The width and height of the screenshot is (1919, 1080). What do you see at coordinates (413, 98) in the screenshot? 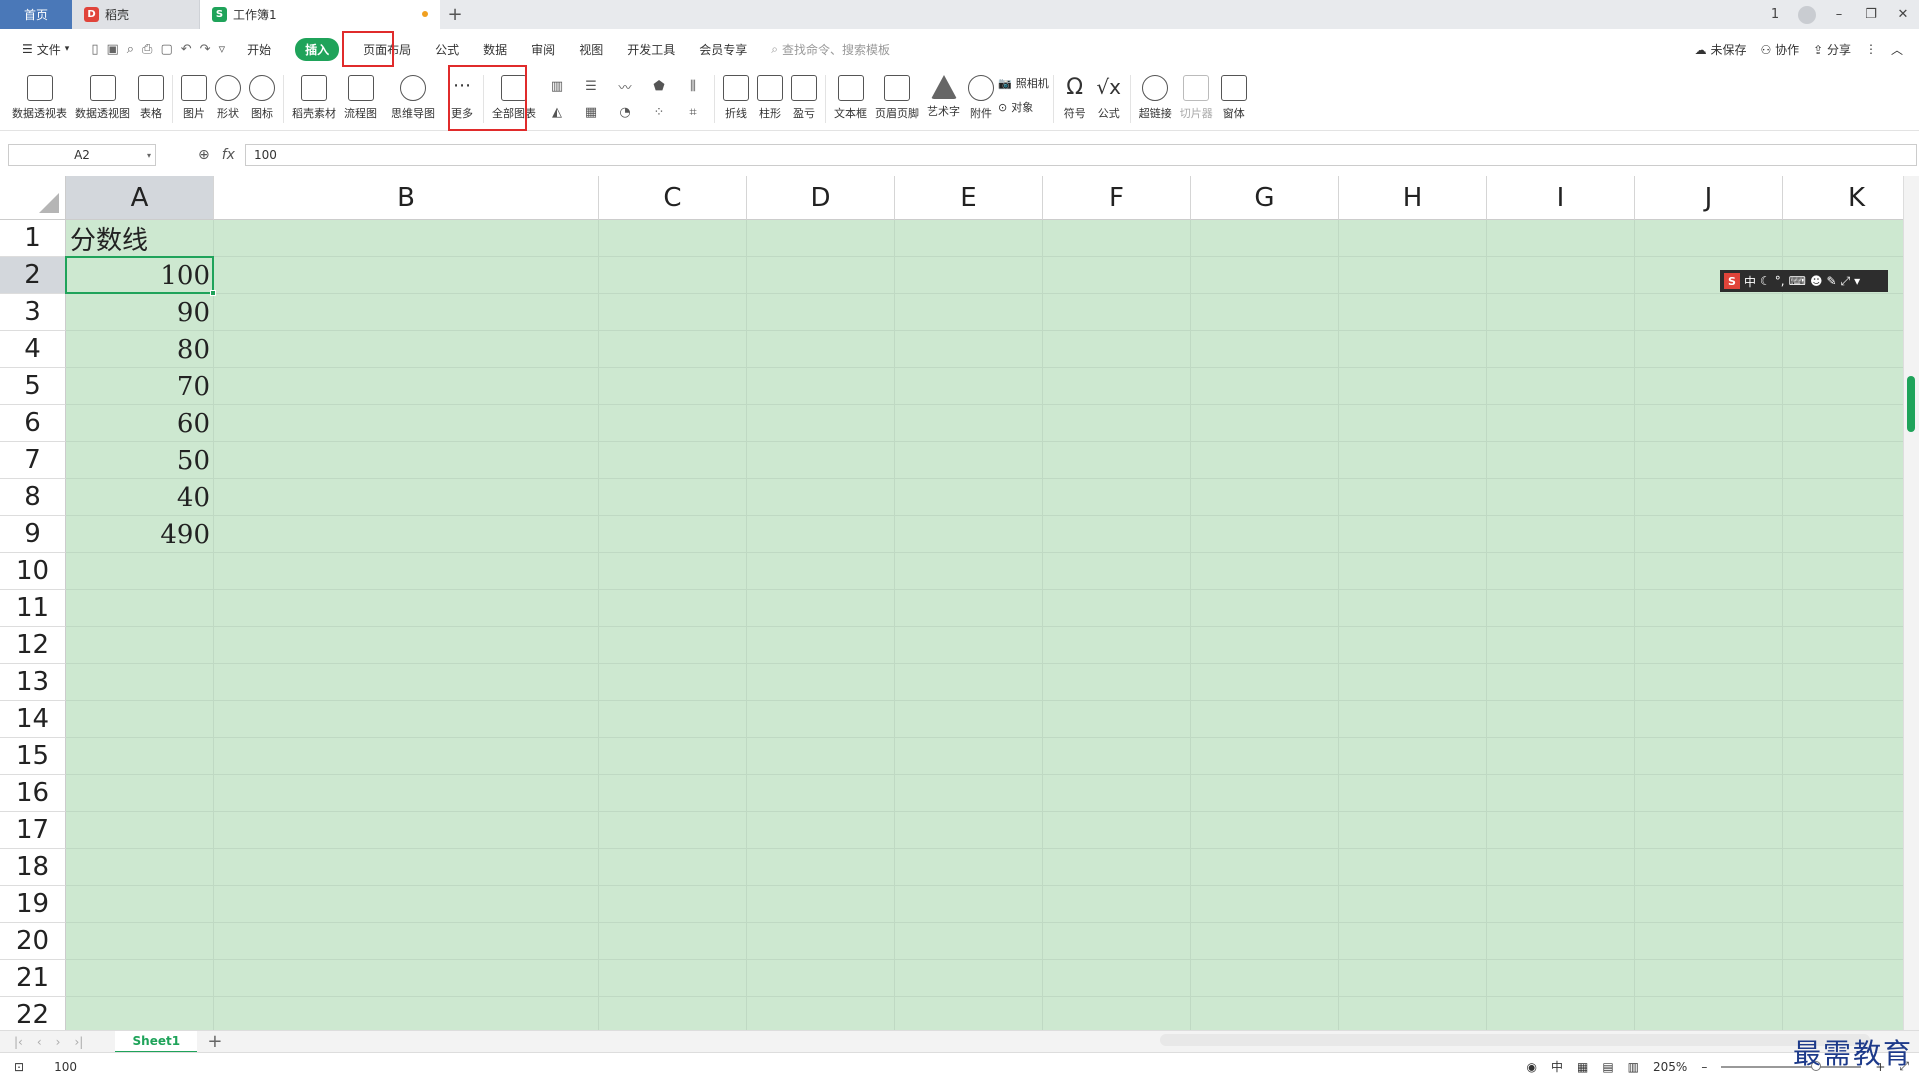
I see `mindmap-button: 思维导图` at bounding box center [413, 98].